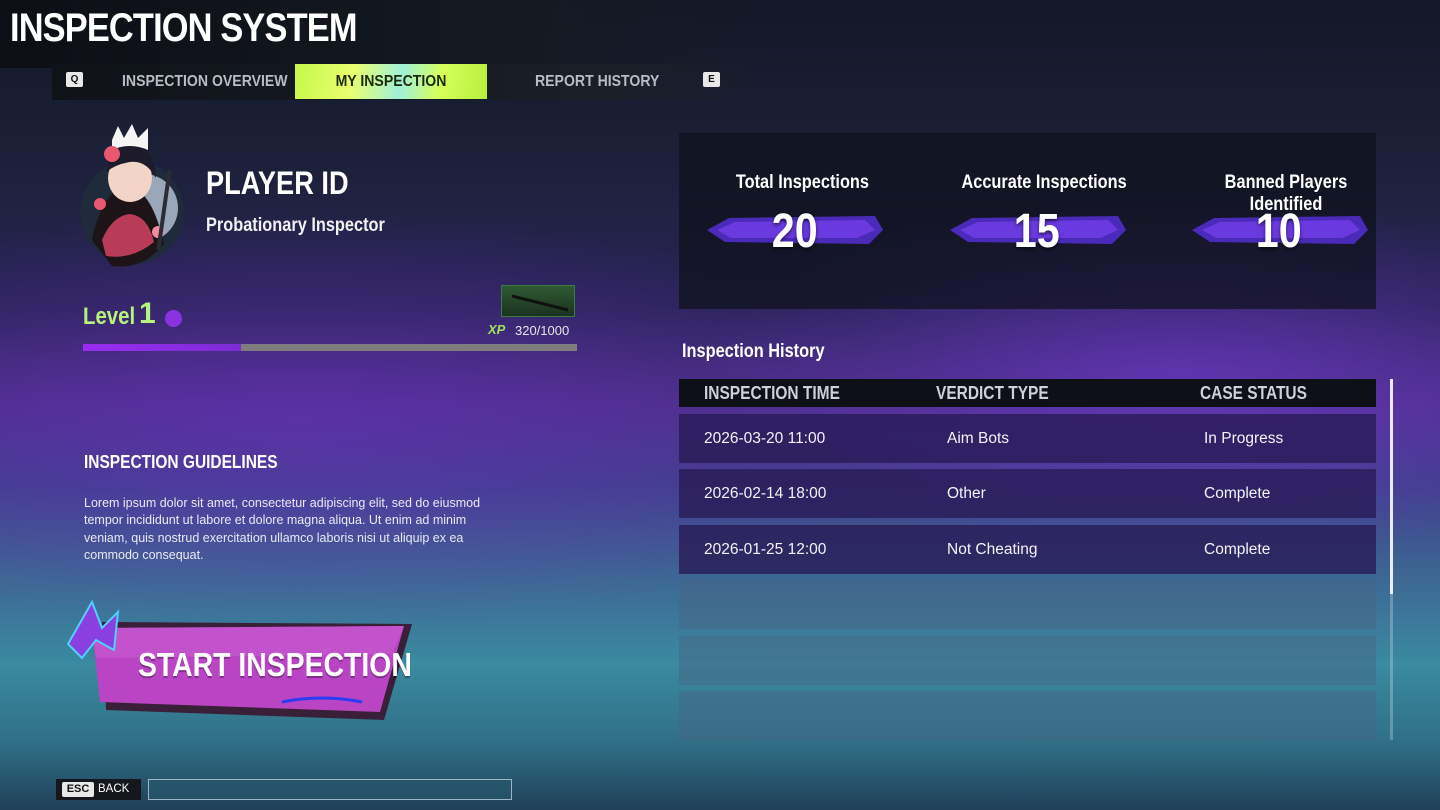 The width and height of the screenshot is (1440, 810). I want to click on stat-value-accurate: 15, so click(1037, 231).